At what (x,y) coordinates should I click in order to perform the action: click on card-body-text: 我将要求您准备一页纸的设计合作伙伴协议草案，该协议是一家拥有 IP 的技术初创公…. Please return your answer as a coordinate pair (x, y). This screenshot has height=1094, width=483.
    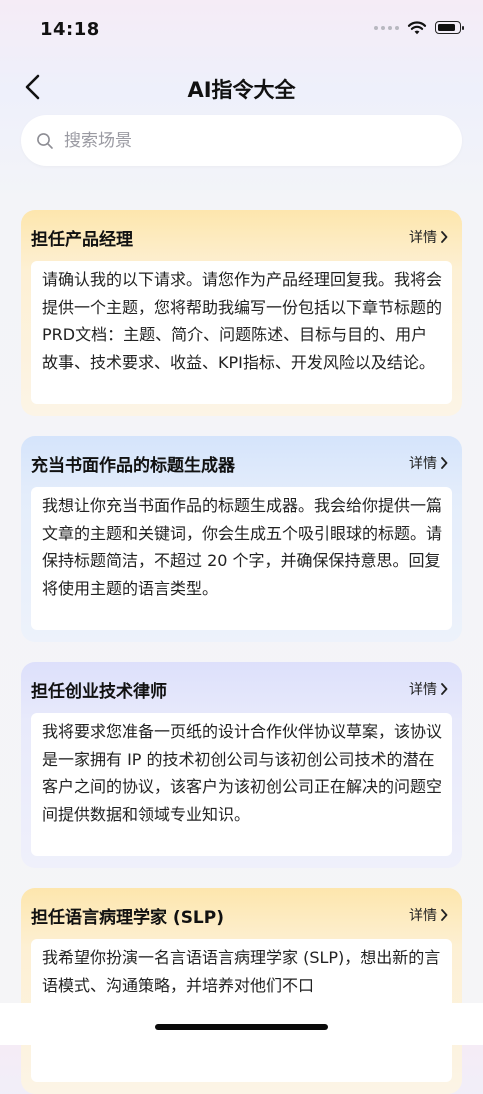
    Looking at the image, I should click on (242, 773).